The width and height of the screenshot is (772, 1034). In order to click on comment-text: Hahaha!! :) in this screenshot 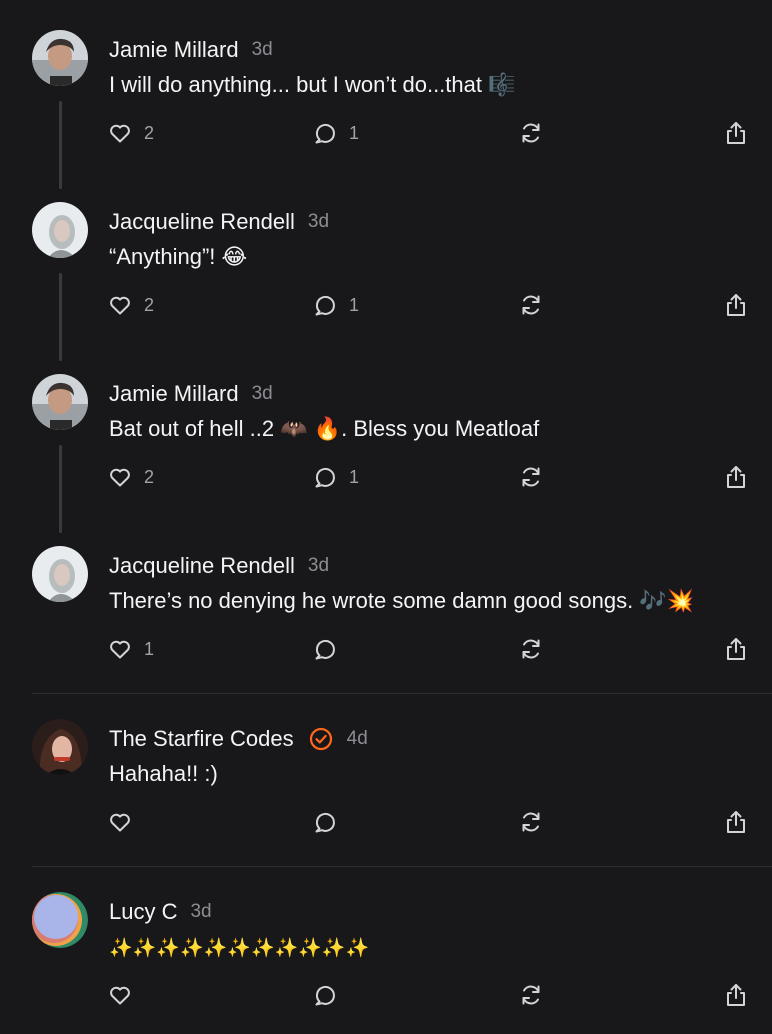, I will do `click(163, 773)`.